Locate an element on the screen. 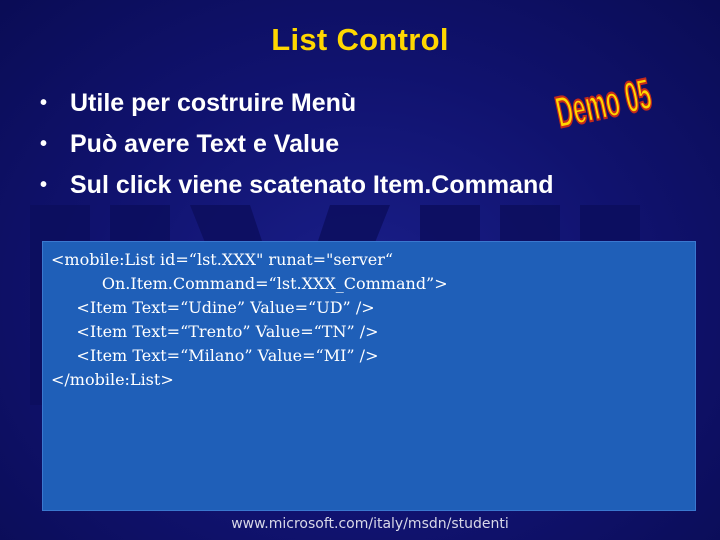 The image size is (720, 540). code-line: <mobile:List id=“lst.XXX" runat="server“ is located at coordinates (222, 259).